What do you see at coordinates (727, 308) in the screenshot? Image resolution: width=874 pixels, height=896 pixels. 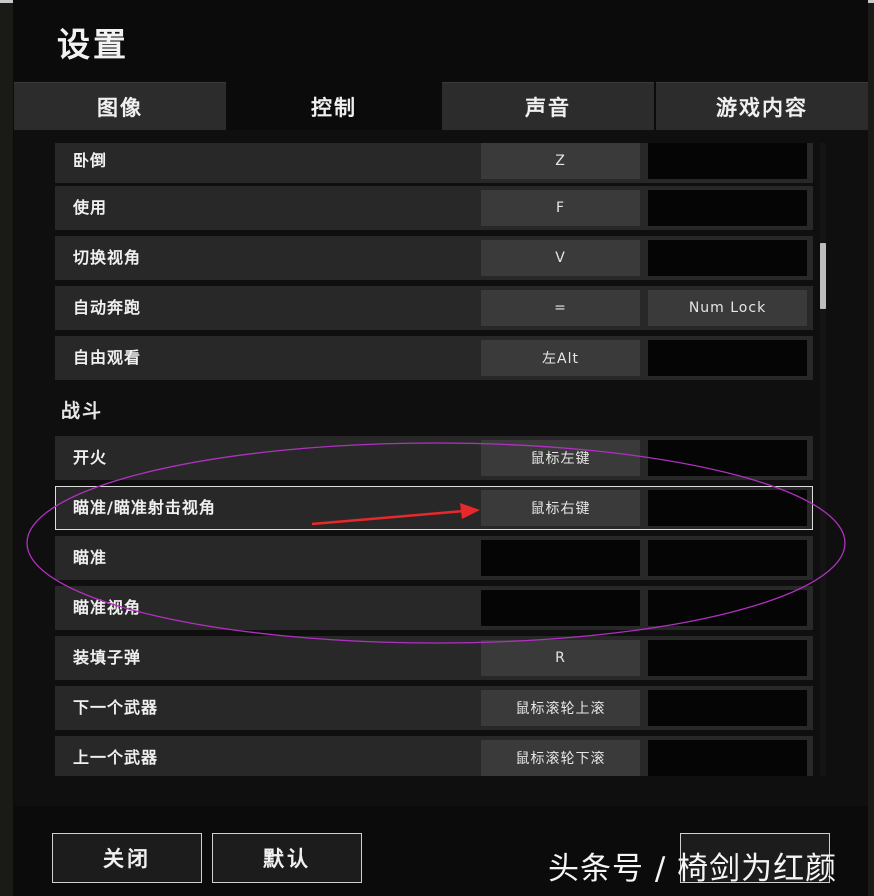 I see `secondary-key-slot: Num Lock` at bounding box center [727, 308].